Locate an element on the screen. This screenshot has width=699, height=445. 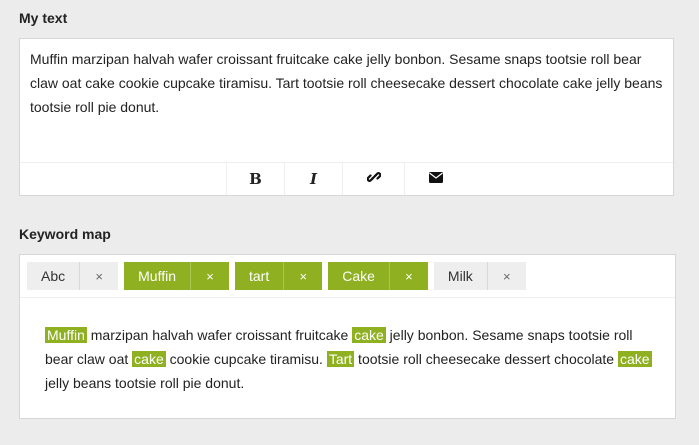
editor-toolbar: B I is located at coordinates (346, 178).